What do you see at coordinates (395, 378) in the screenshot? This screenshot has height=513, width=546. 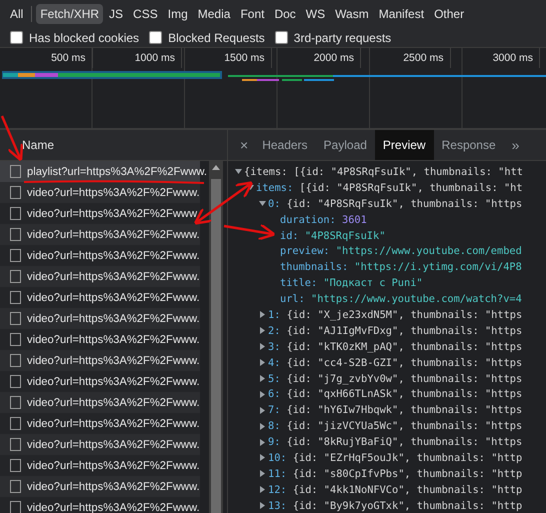 I see `json-line: 5: {id: "j7g_zvbYv0w", thumbnails: "https` at bounding box center [395, 378].